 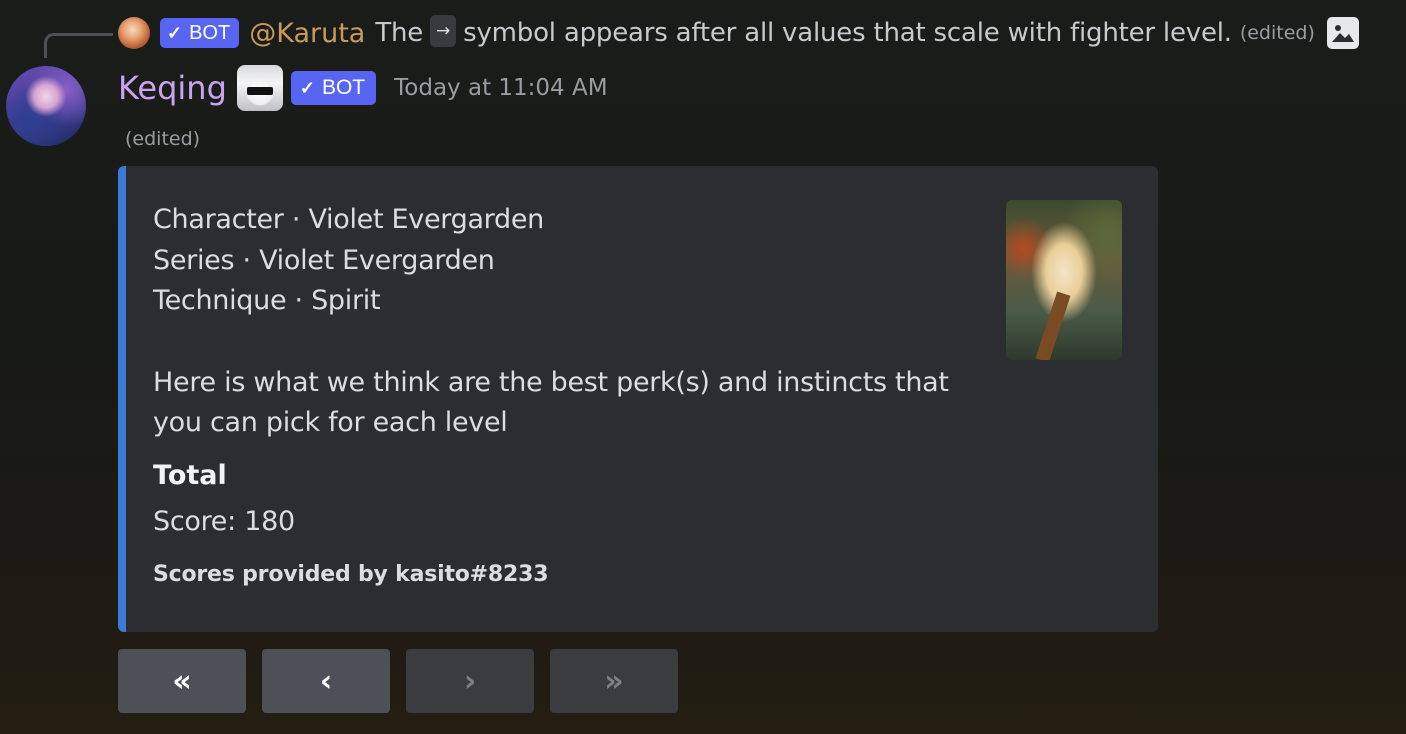 I want to click on embed-field-value: Score: 180, so click(x=224, y=521).